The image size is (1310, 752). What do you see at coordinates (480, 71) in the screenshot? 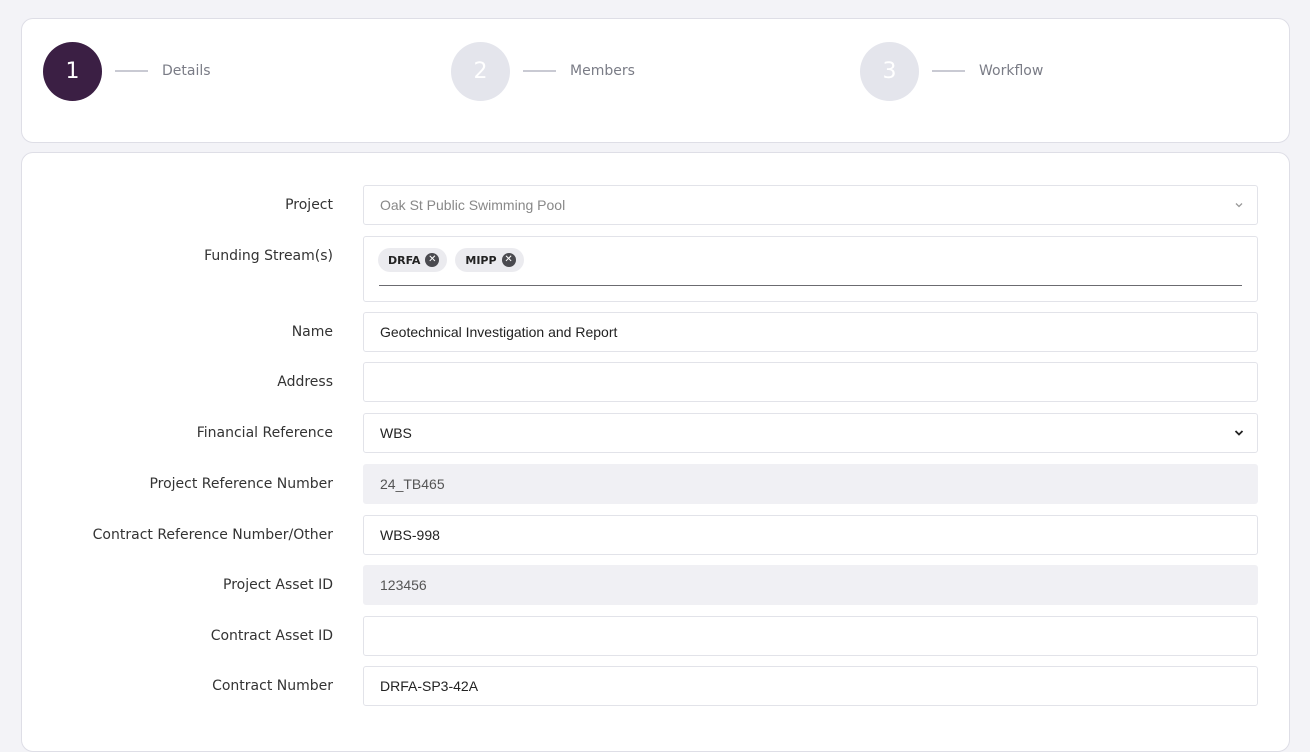
I see `step-number: 2` at bounding box center [480, 71].